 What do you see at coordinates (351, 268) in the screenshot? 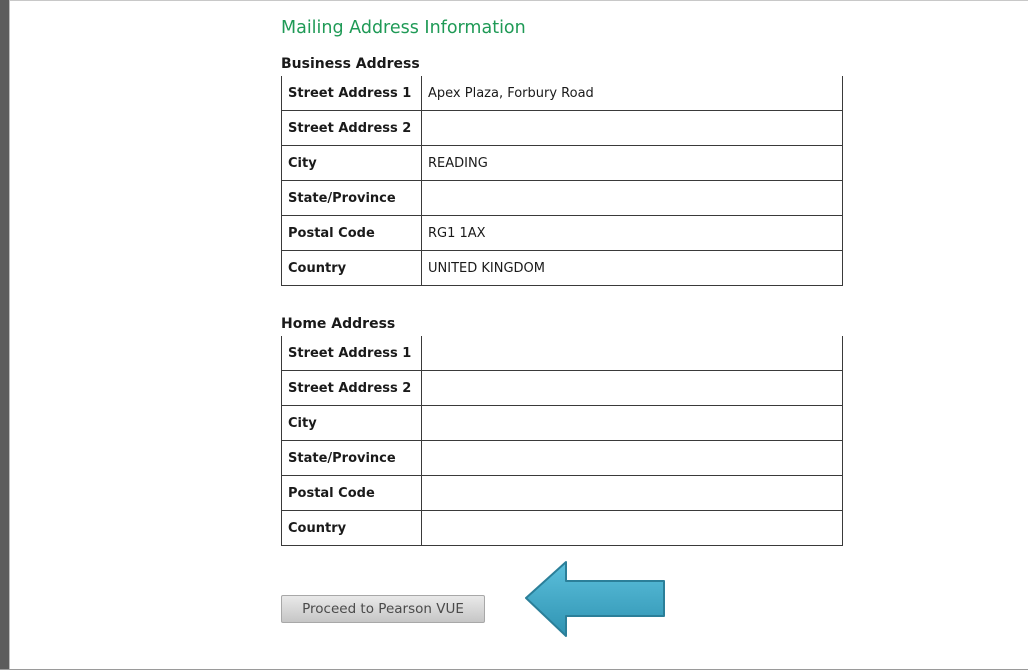
I see `business-country-label: Country` at bounding box center [351, 268].